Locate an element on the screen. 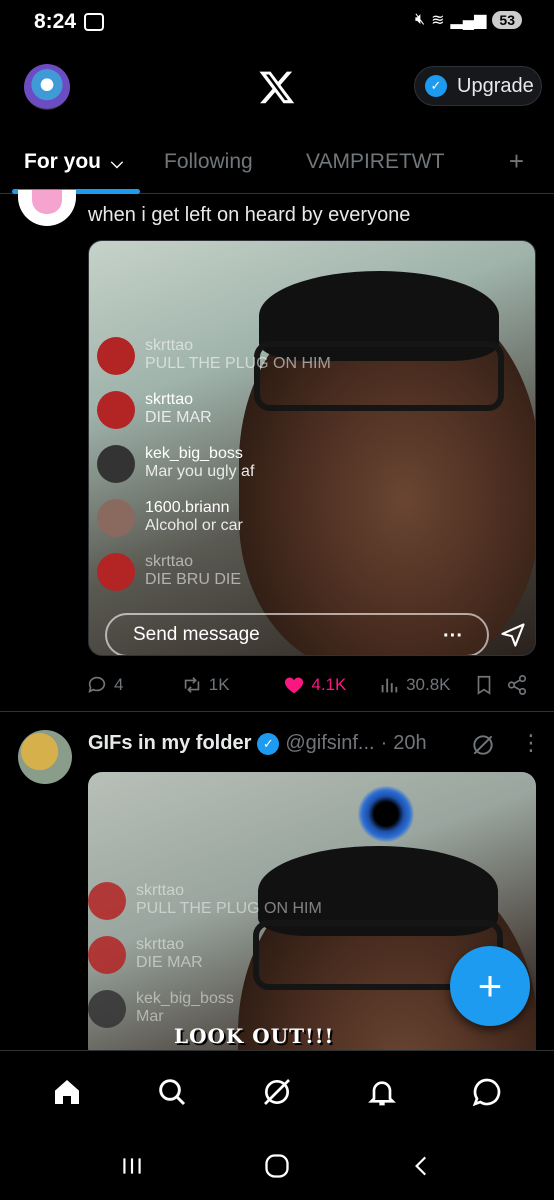  nav-notifications is located at coordinates (382, 1092).